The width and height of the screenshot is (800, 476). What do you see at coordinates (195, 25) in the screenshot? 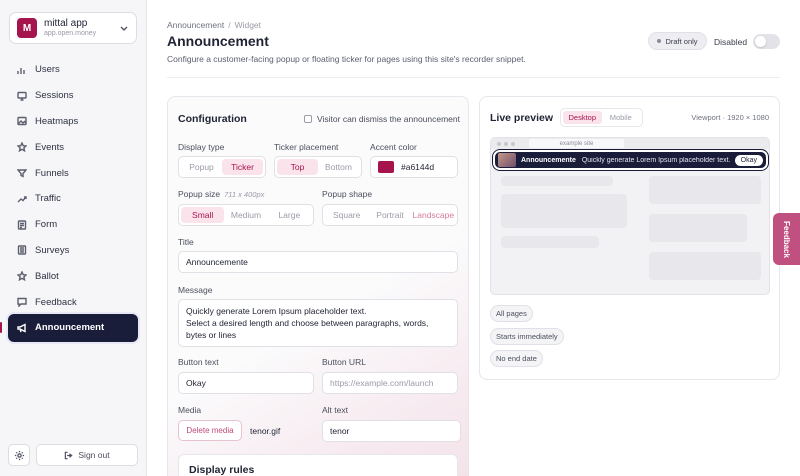
I see `breadcrumb-parent: Announcement` at bounding box center [195, 25].